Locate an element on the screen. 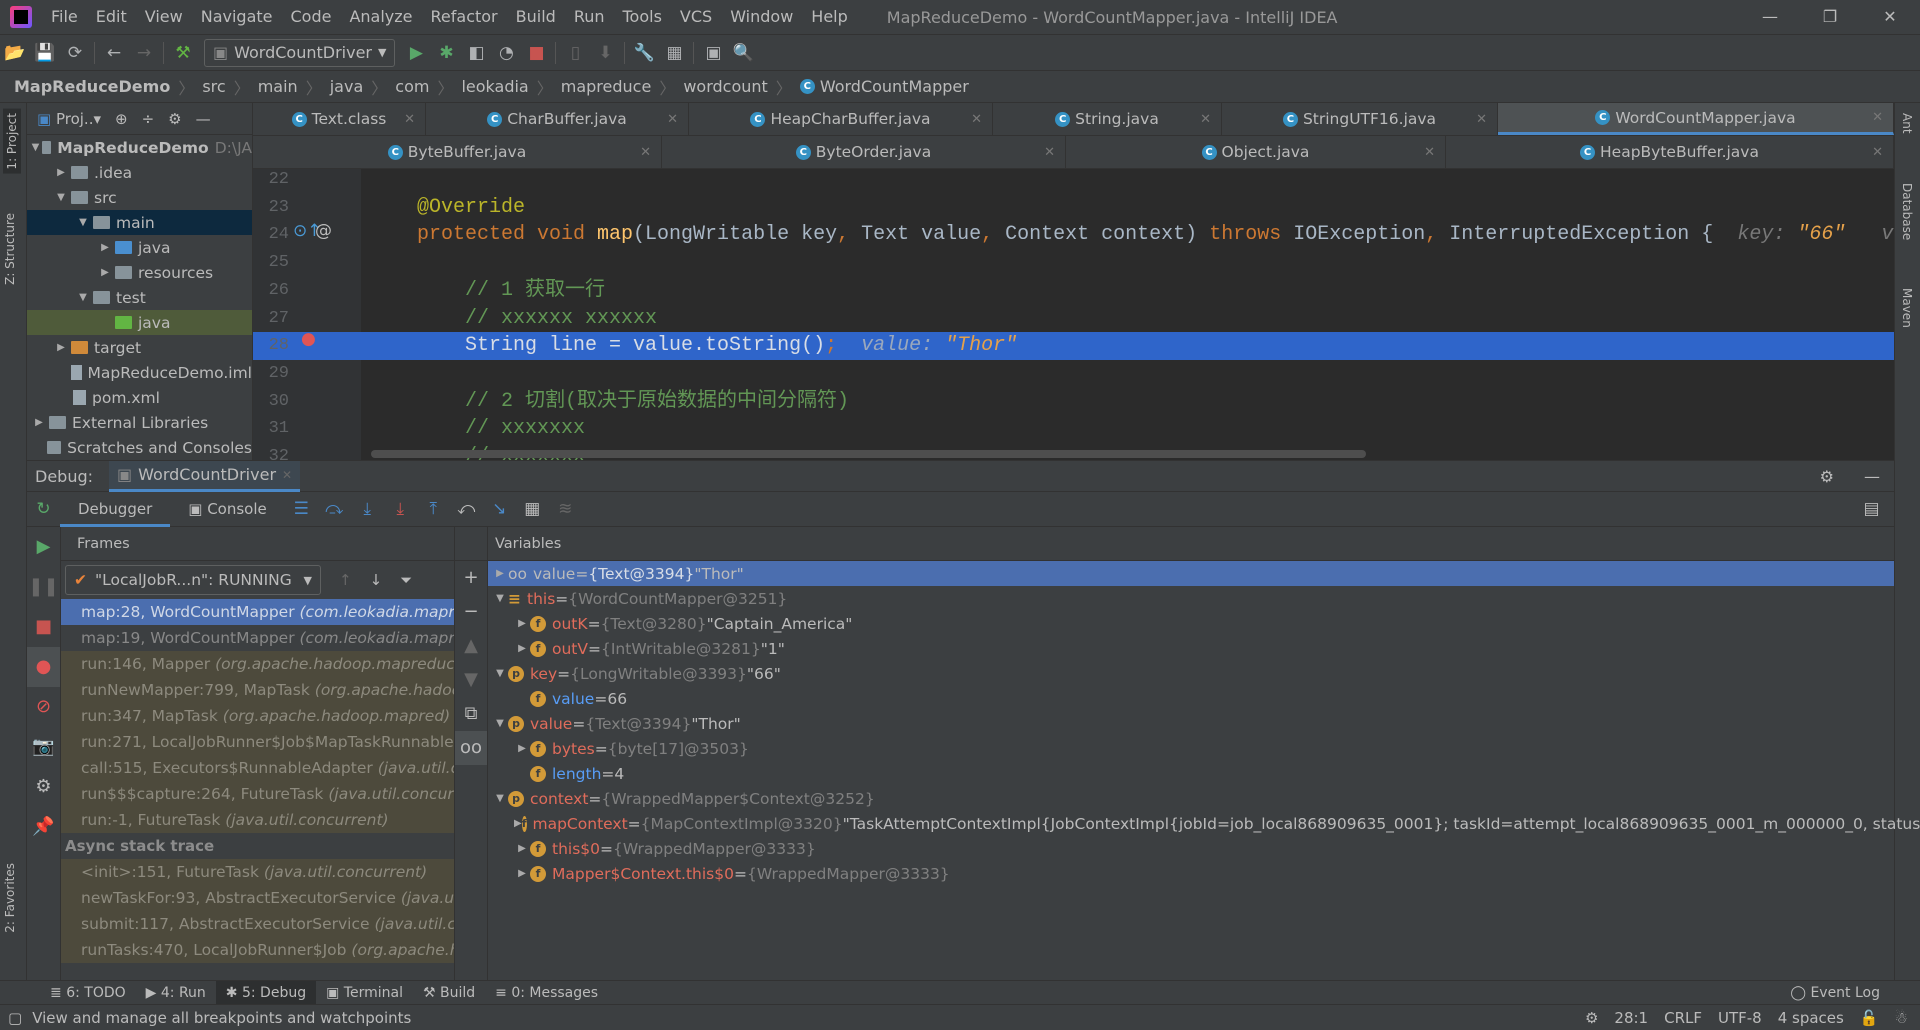  tool-tab-ant: Ant is located at coordinates (1907, 123).